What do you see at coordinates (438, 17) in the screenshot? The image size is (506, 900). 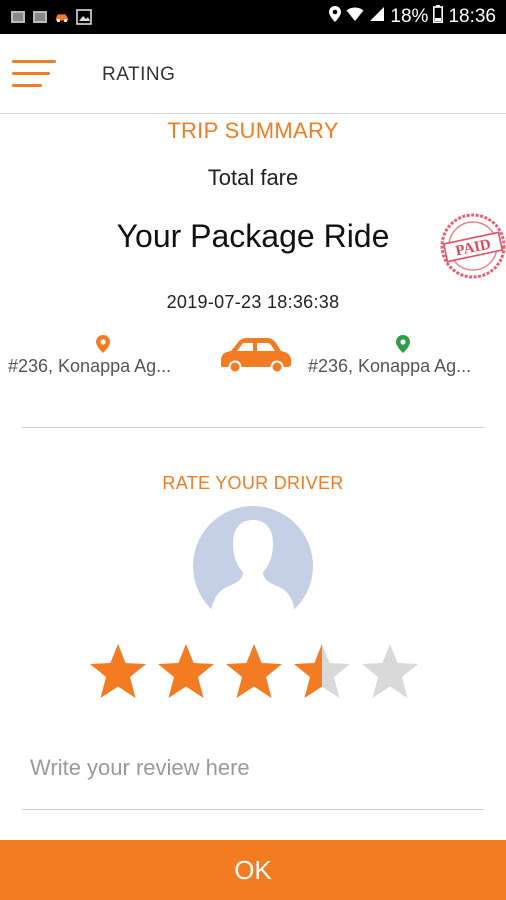 I see `battery-icon` at bounding box center [438, 17].